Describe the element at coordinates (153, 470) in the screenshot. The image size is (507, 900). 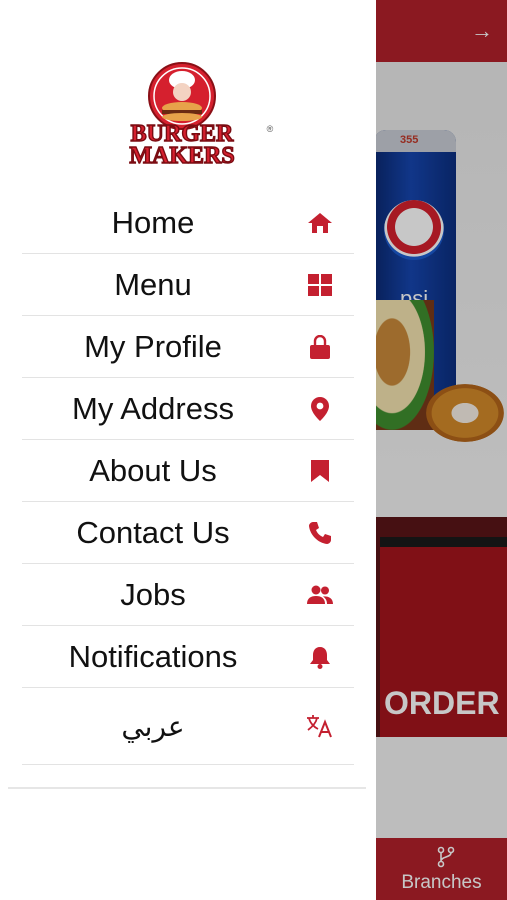
I see `menu-item-label: About Us` at that location.